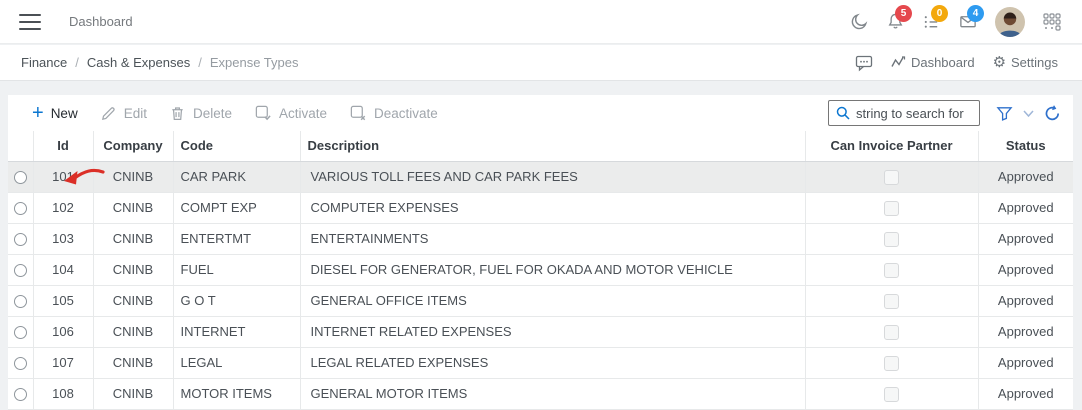  Describe the element at coordinates (358, 113) in the screenshot. I see `deactivate-icon` at that location.